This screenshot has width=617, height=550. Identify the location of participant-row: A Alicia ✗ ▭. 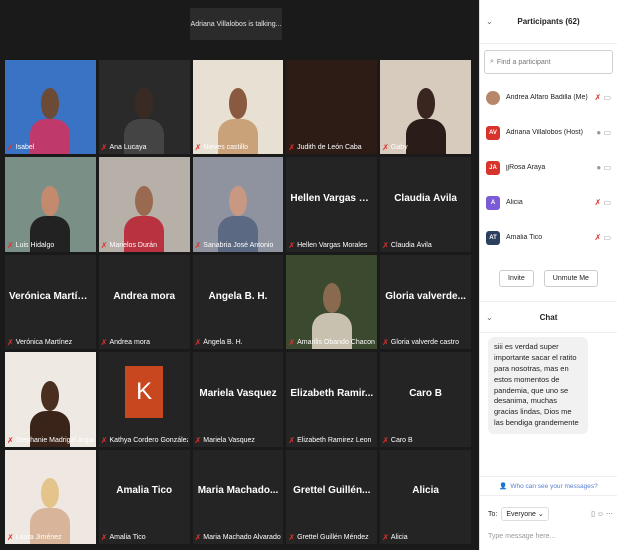
(548, 202).